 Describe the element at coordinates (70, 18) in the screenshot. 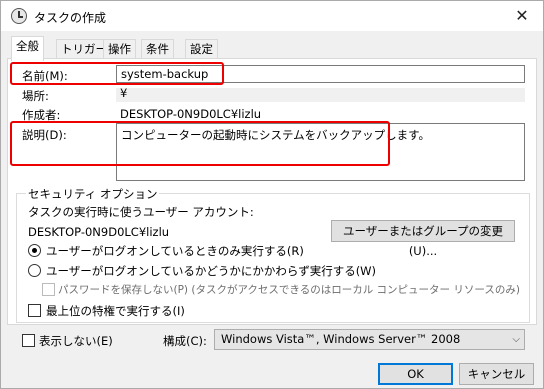

I see `window-title: タスクの作成` at that location.